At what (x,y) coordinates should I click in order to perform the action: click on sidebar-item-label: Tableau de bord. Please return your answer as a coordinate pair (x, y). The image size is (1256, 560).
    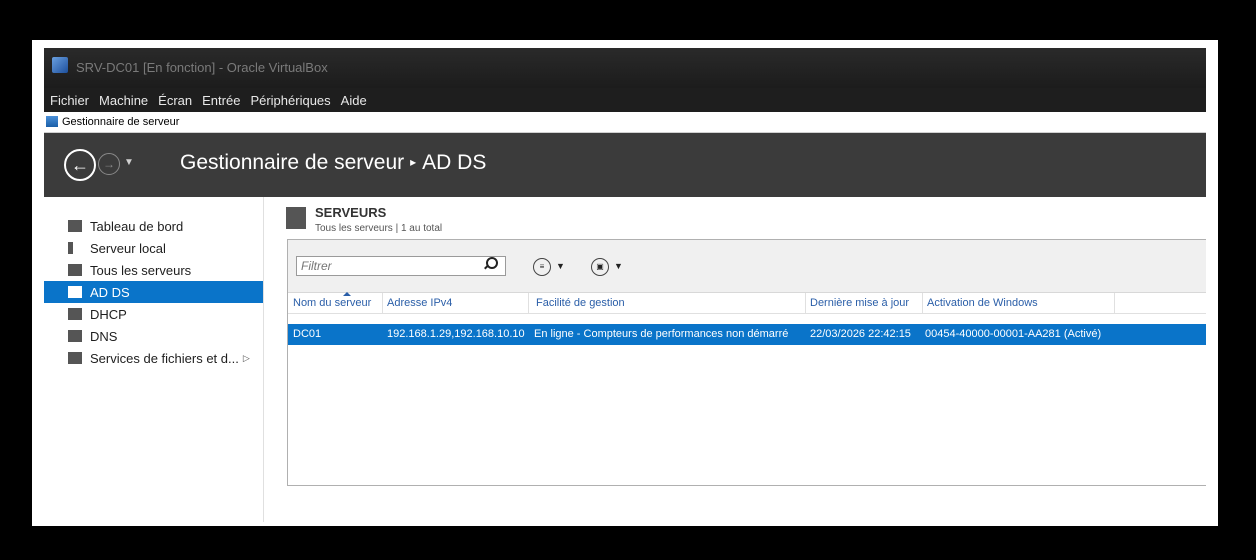
    Looking at the image, I should click on (137, 226).